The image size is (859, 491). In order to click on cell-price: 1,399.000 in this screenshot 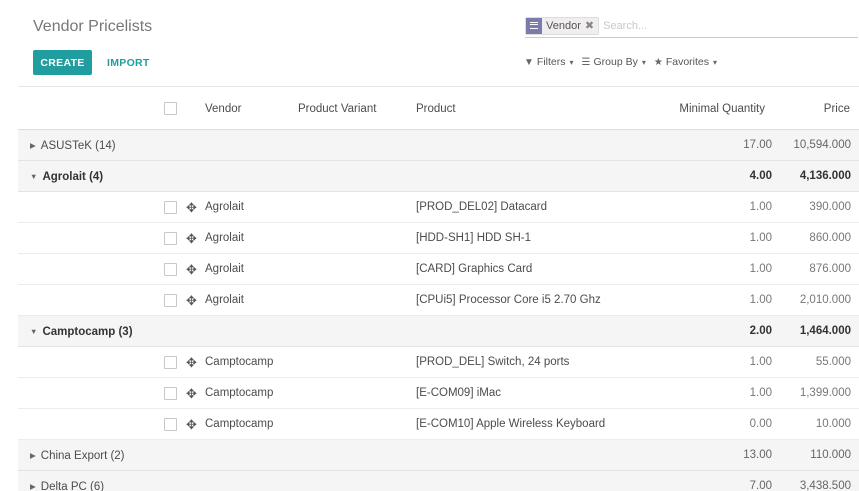, I will do `click(825, 393)`.